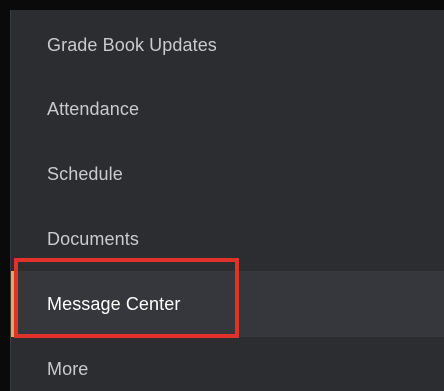 The image size is (444, 391). I want to click on menu-item-label: Schedule, so click(85, 173).